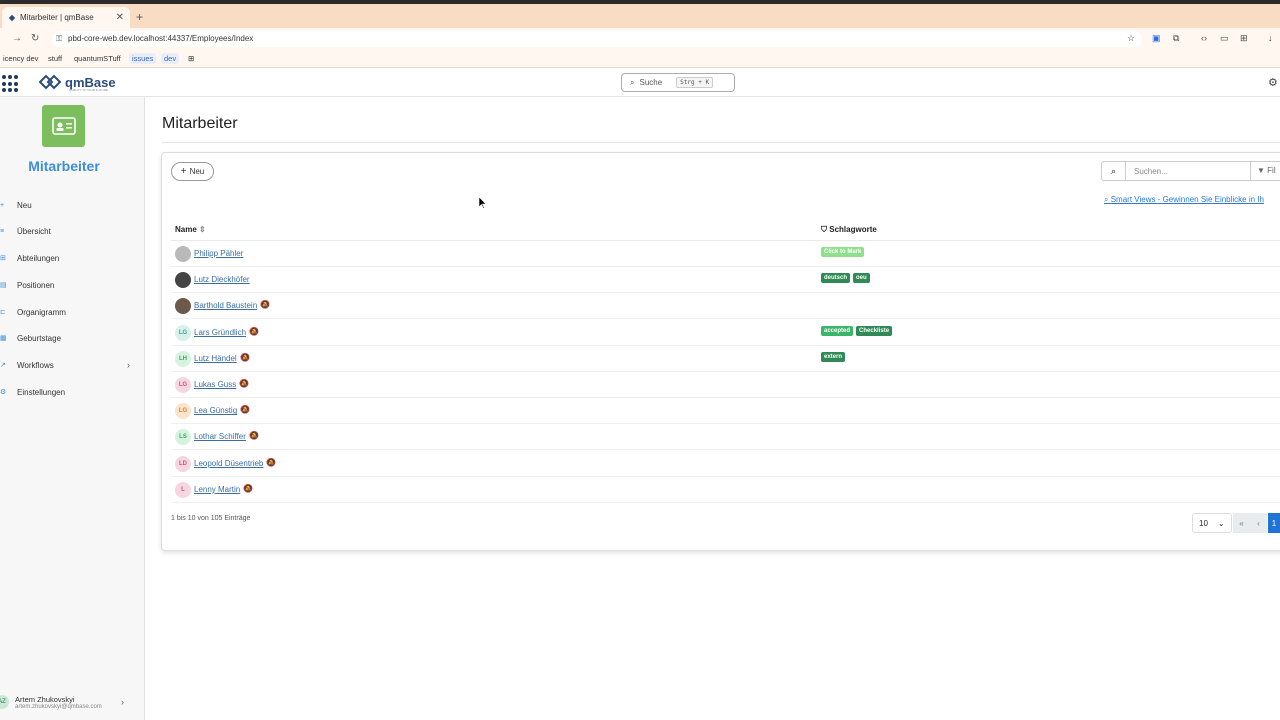  What do you see at coordinates (215, 358) in the screenshot?
I see `employee-name-link: Lutz Händel` at bounding box center [215, 358].